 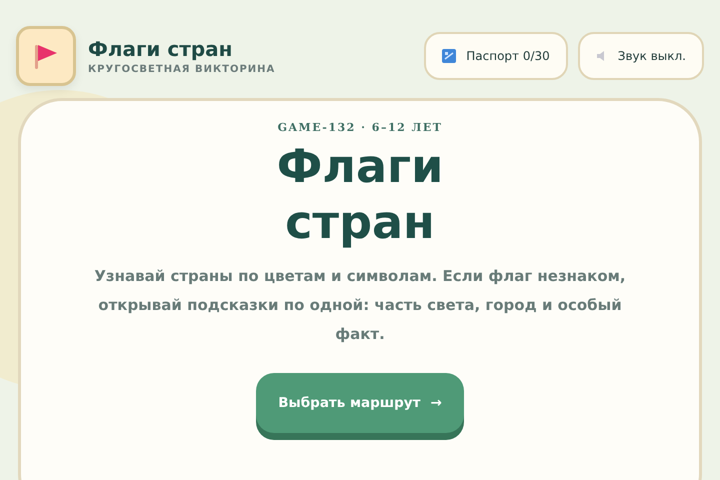 I want to click on passport-icon, so click(x=449, y=56).